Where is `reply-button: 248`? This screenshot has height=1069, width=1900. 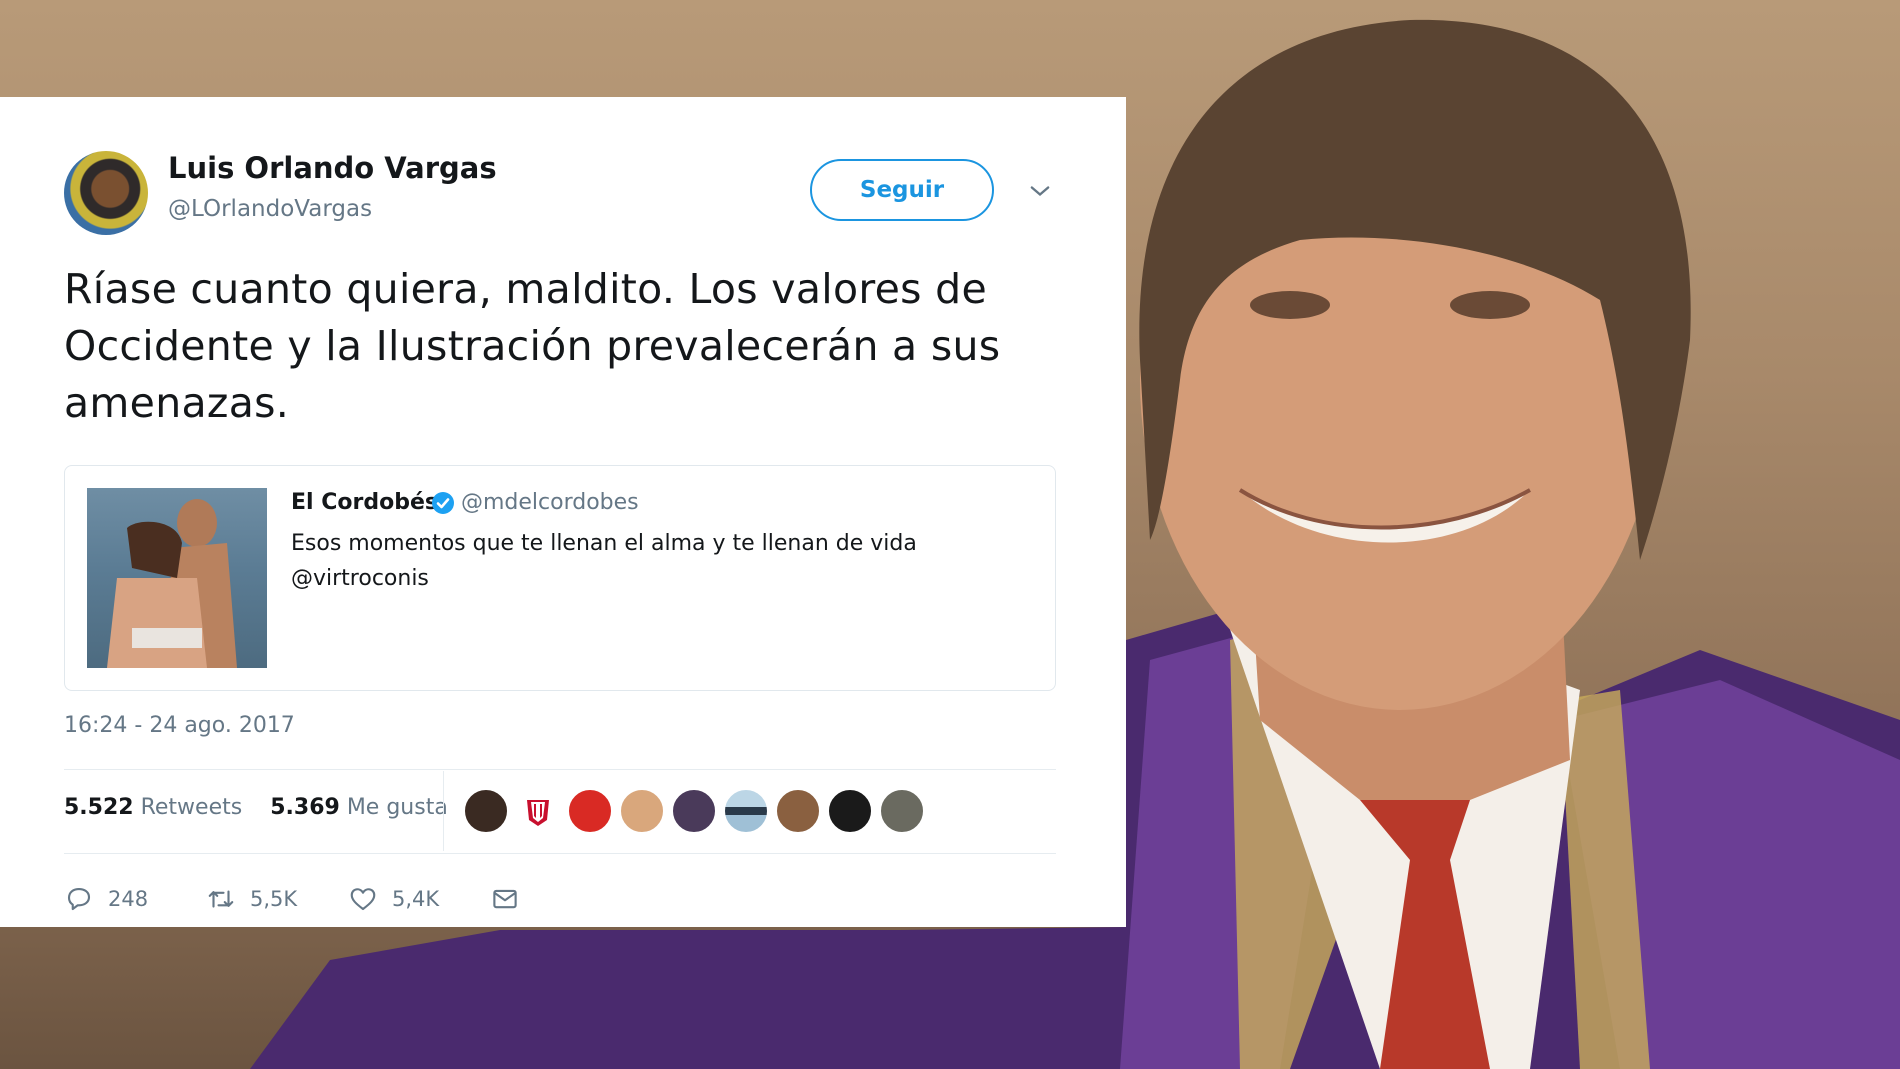 reply-button: 248 is located at coordinates (106, 899).